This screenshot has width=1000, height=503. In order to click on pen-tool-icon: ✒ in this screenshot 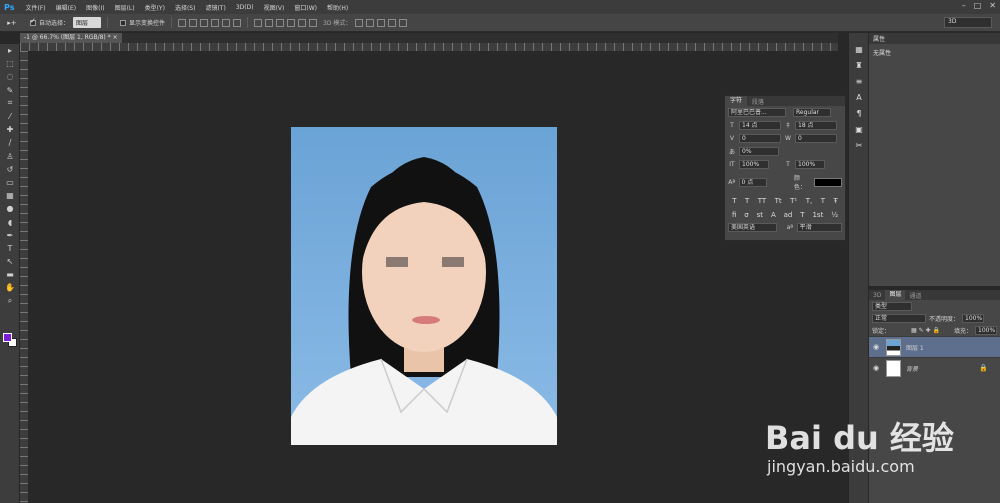, I will do `click(10, 235)`.